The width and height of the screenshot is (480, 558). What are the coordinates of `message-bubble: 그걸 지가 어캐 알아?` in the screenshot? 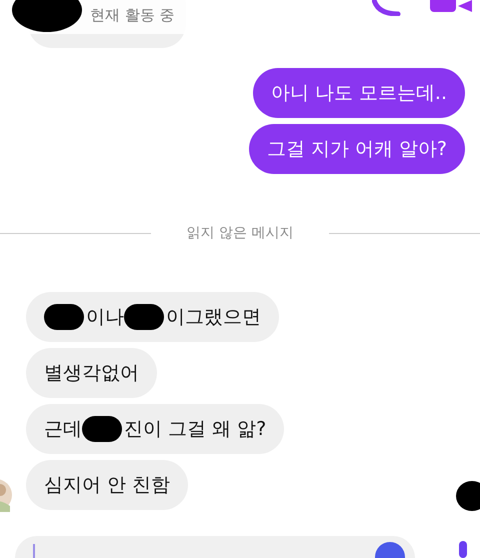 It's located at (356, 149).